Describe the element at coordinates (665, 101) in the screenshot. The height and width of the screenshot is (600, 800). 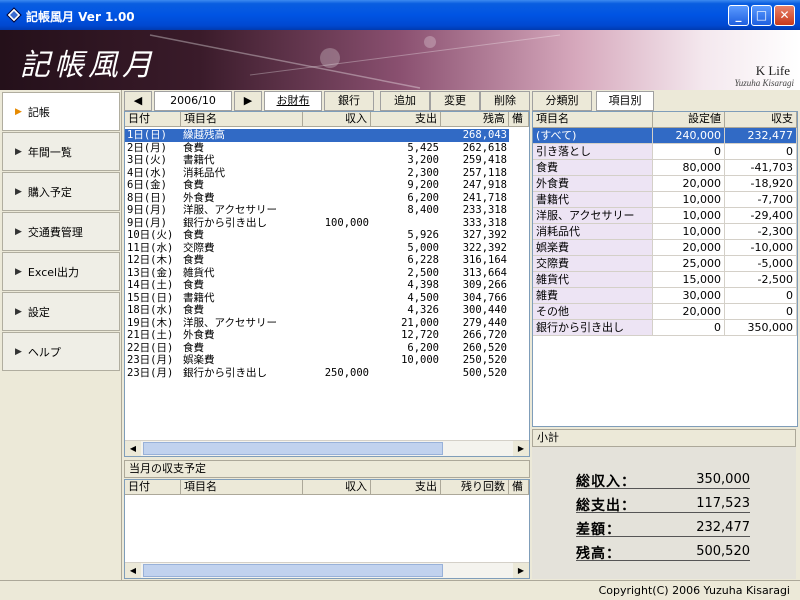
I see `view-tabs: 分類別 項目別` at that location.